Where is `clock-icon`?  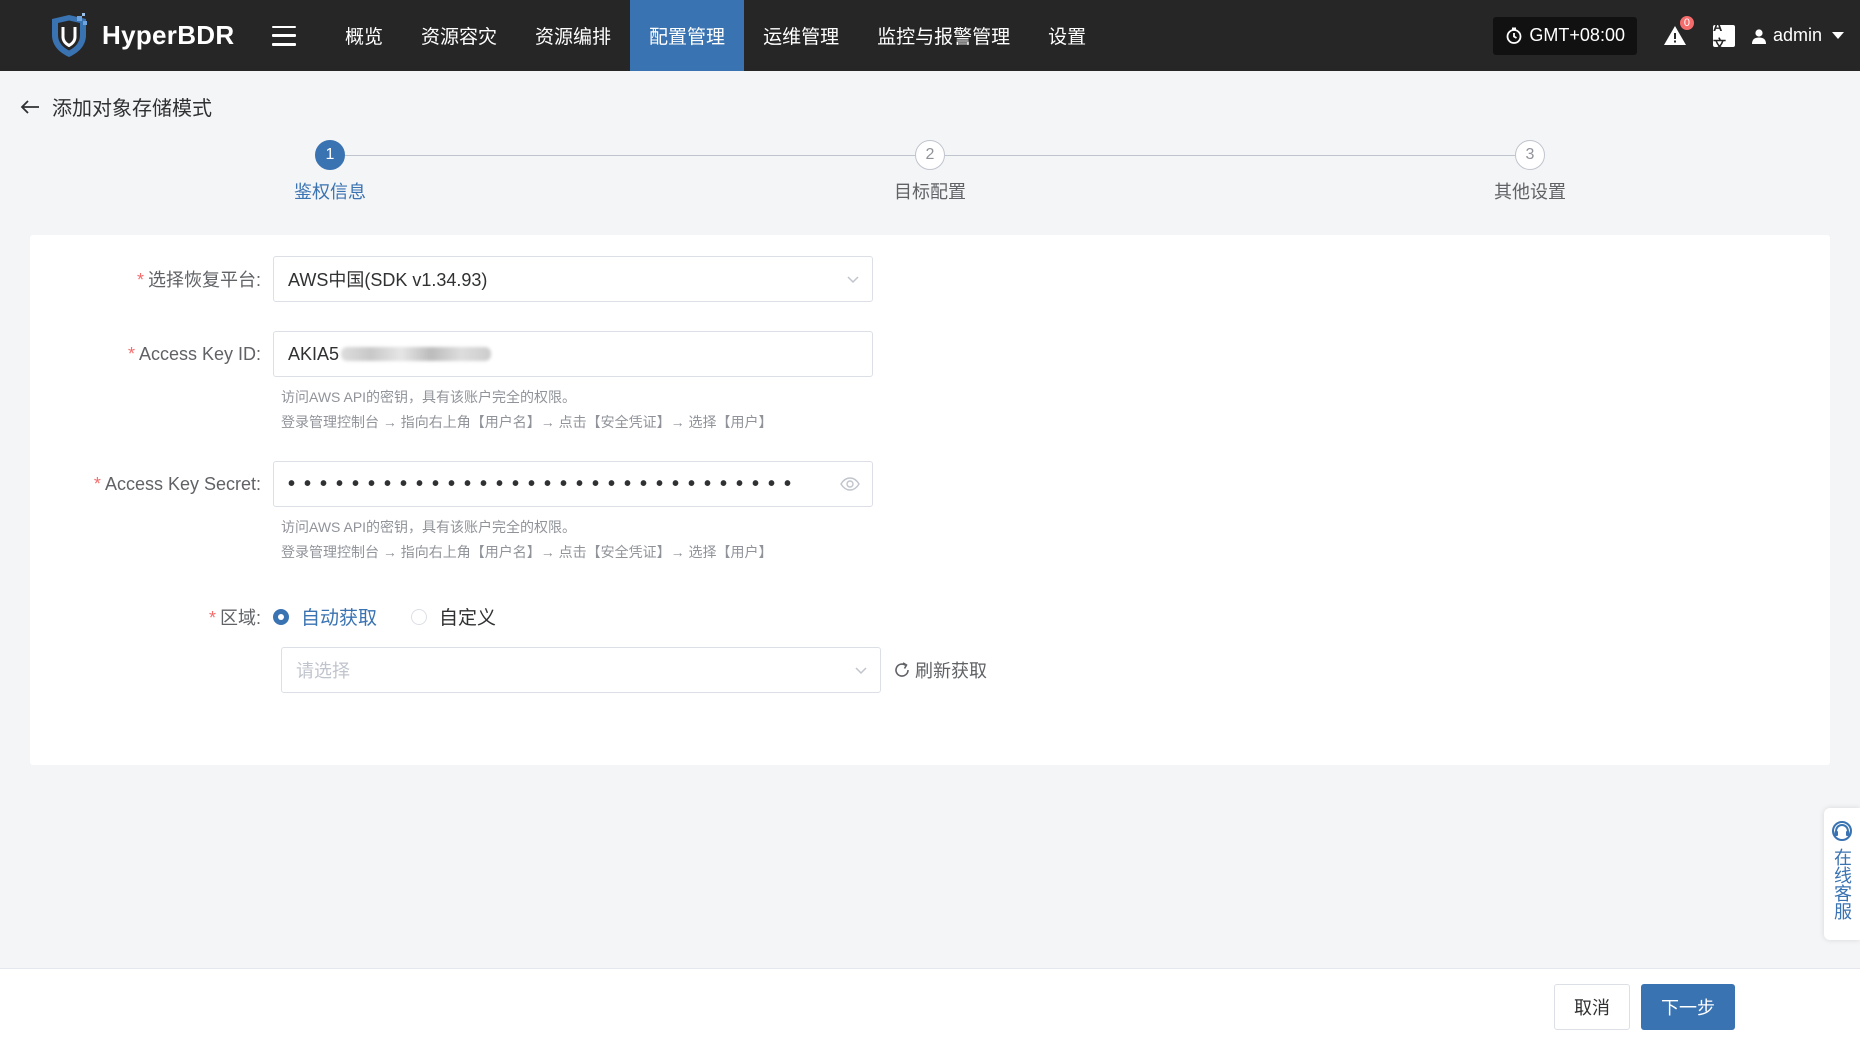 clock-icon is located at coordinates (1514, 35).